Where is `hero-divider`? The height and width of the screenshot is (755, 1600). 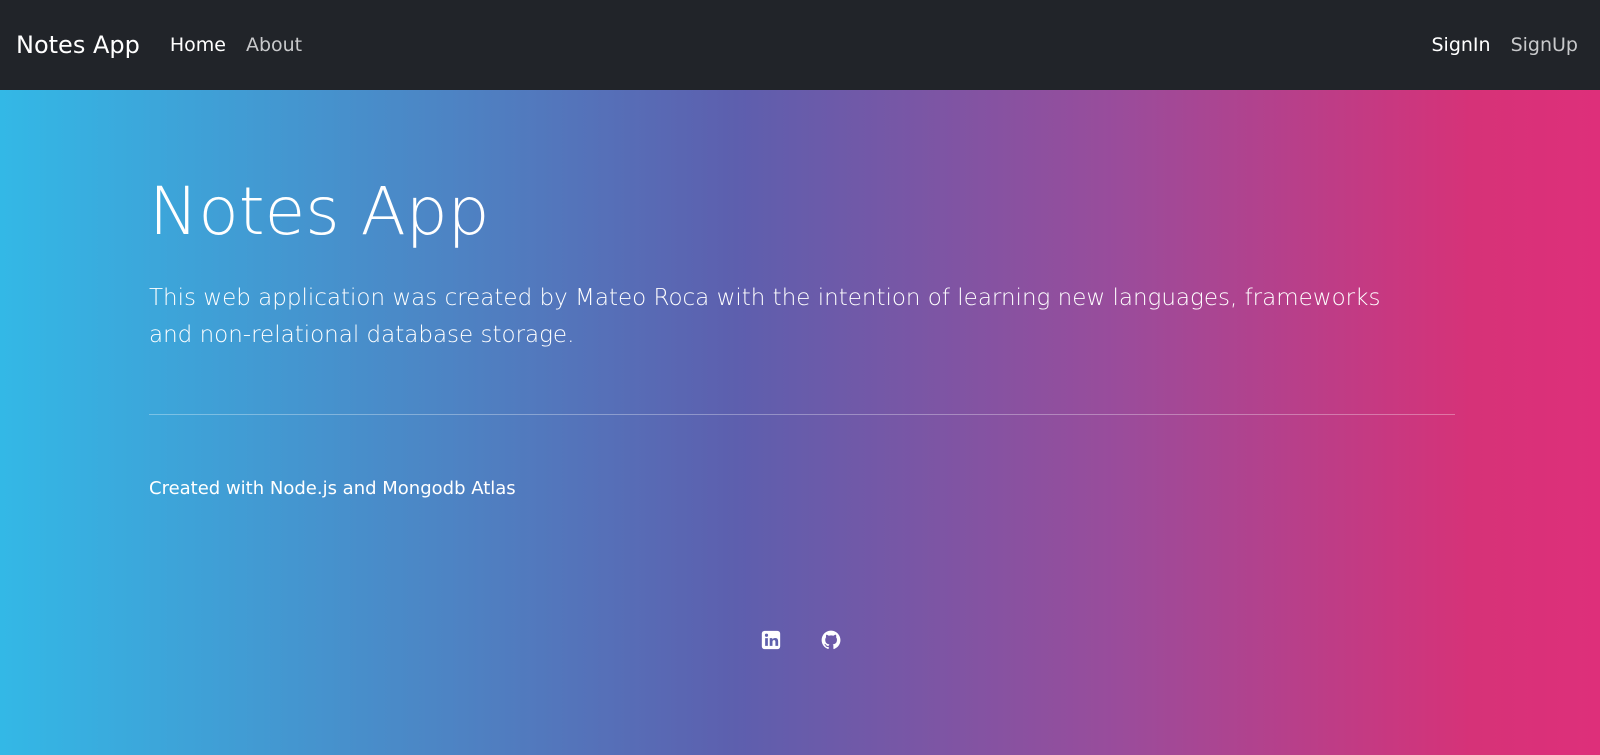 hero-divider is located at coordinates (802, 414).